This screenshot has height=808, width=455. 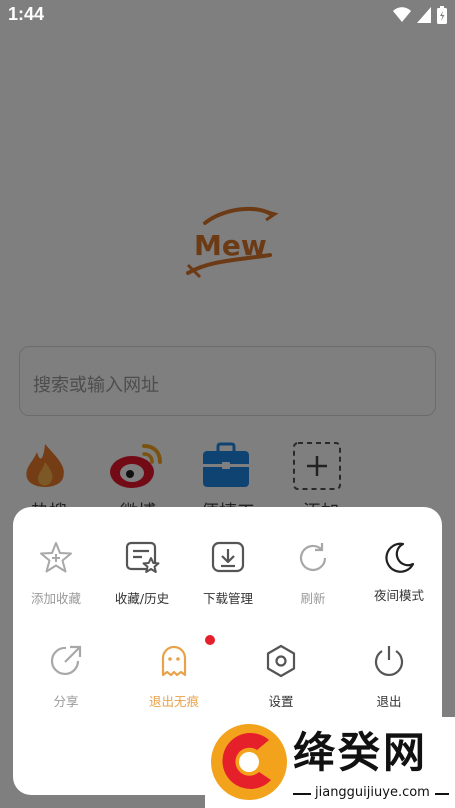 What do you see at coordinates (361, 752) in the screenshot?
I see `watermark-title: 绛癸网` at bounding box center [361, 752].